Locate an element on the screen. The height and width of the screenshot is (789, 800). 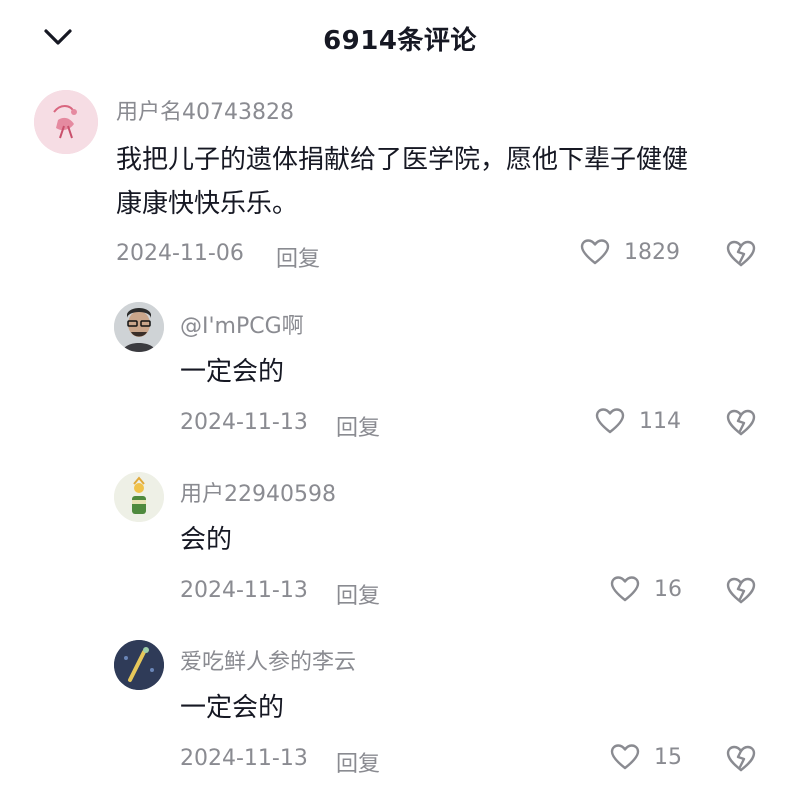
like-button: 1829 is located at coordinates (630, 252).